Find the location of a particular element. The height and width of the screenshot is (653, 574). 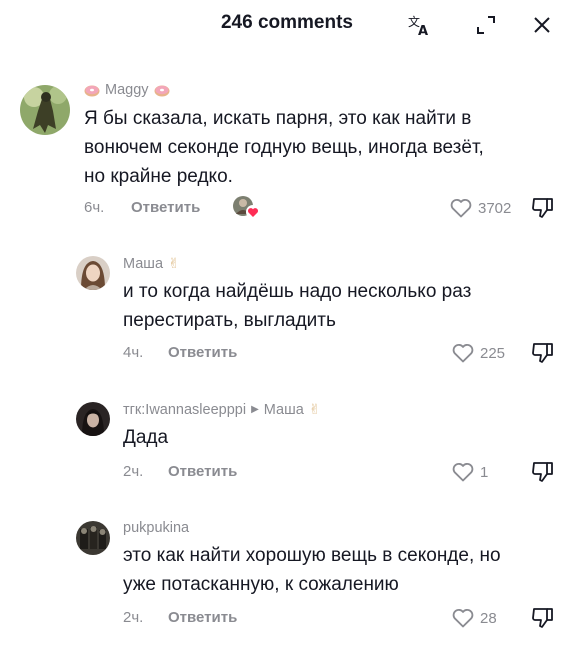

like-count: 3702 is located at coordinates (495, 208).